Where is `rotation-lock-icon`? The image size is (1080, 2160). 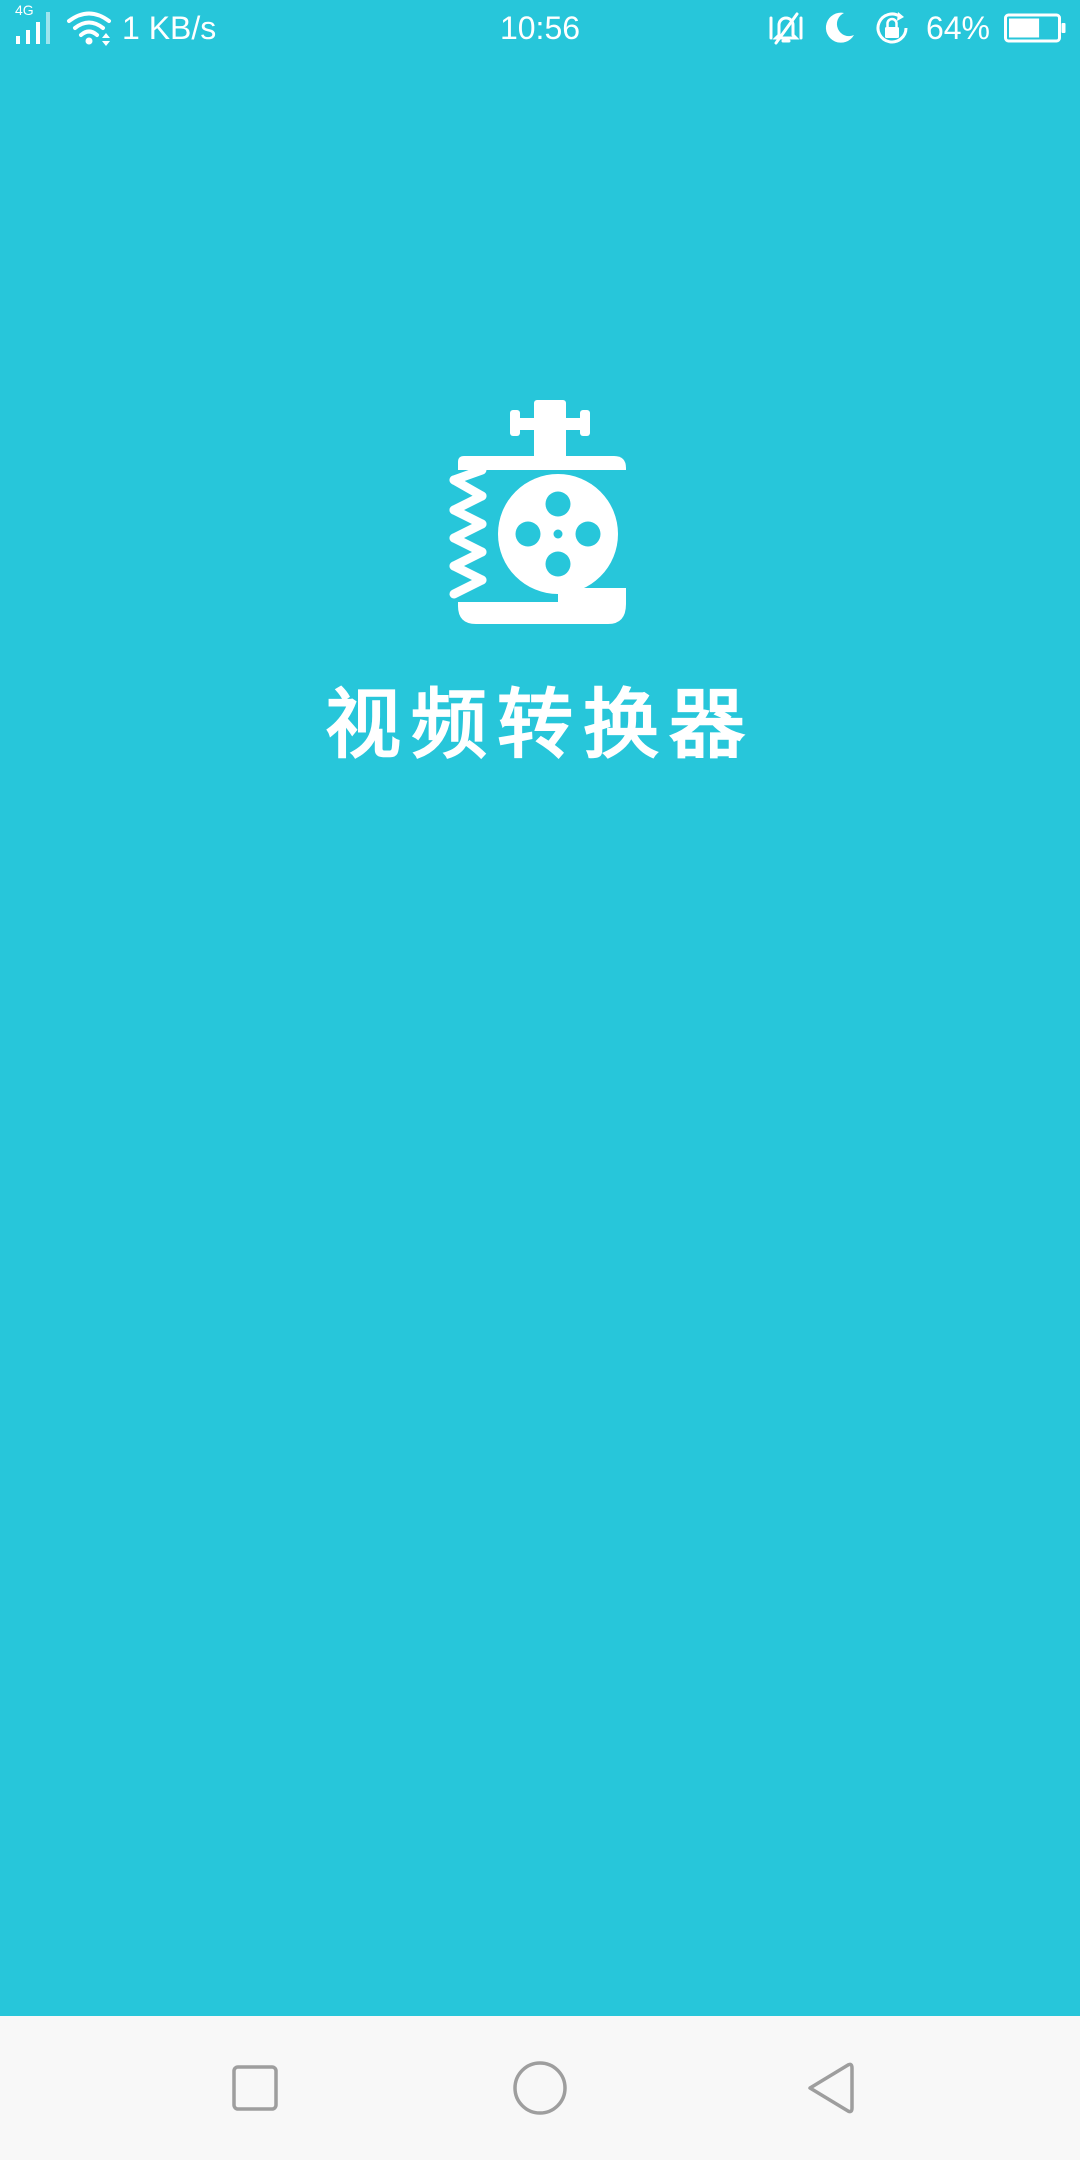
rotation-lock-icon is located at coordinates (892, 28).